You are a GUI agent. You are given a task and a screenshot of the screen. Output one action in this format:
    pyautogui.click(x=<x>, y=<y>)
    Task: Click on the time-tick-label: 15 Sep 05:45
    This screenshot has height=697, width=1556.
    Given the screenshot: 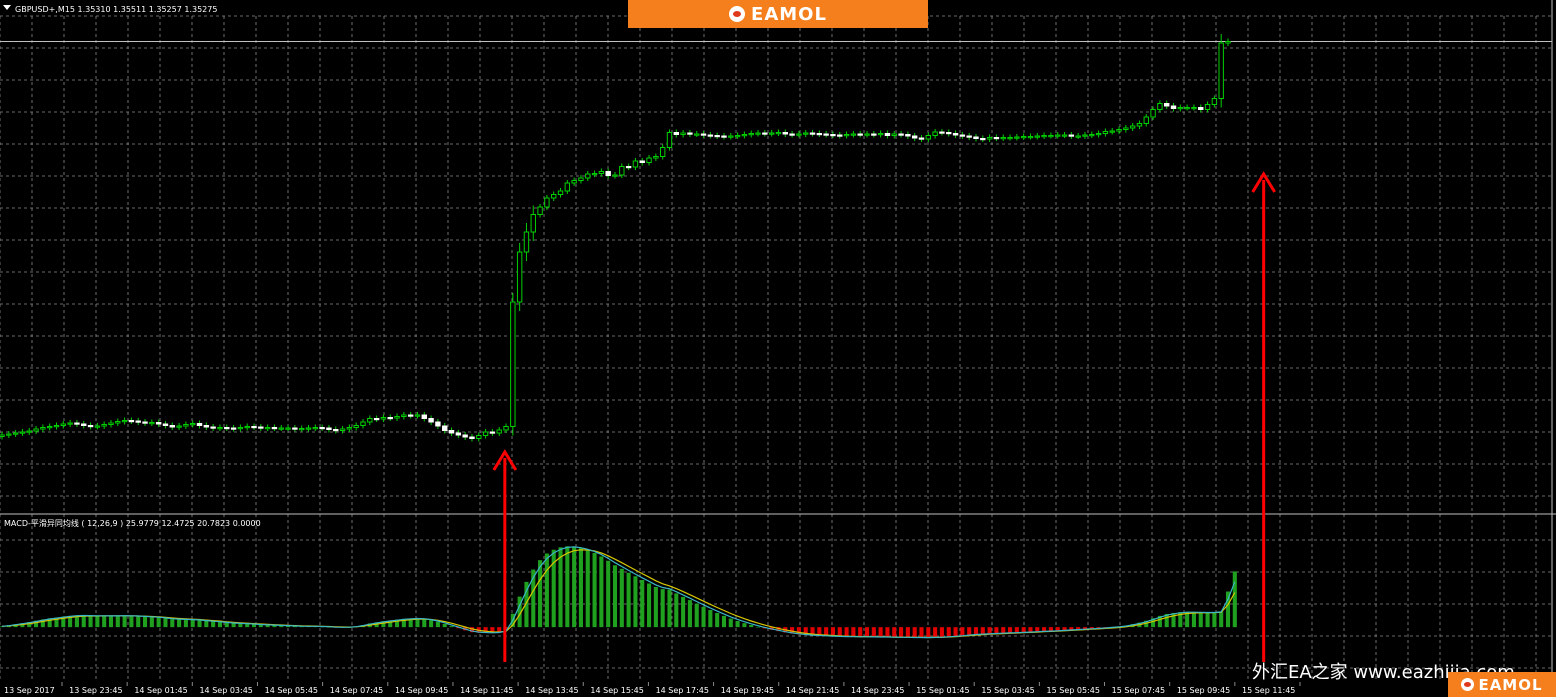 What is the action you would take?
    pyautogui.click(x=1073, y=690)
    